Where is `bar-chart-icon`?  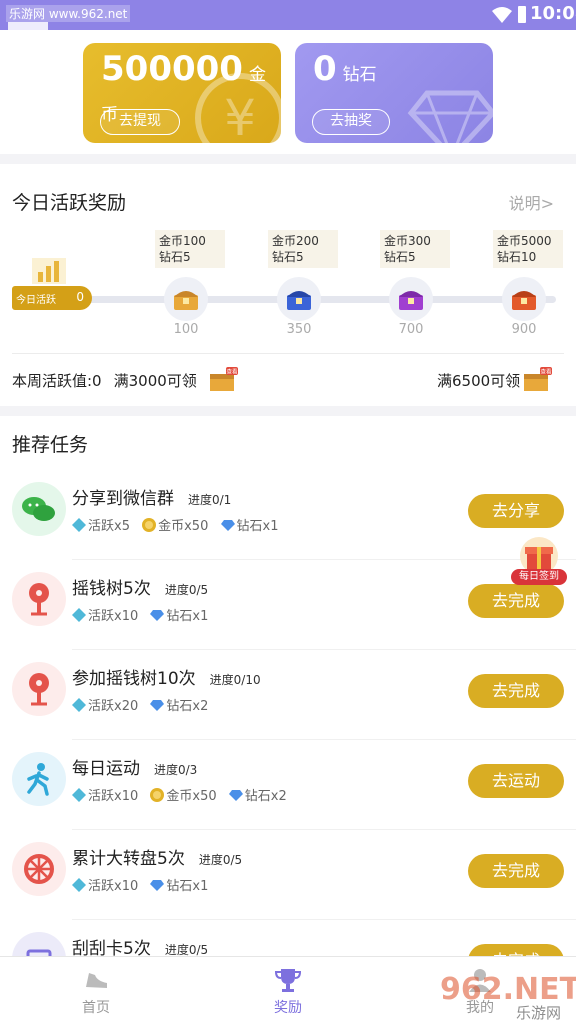 bar-chart-icon is located at coordinates (49, 271).